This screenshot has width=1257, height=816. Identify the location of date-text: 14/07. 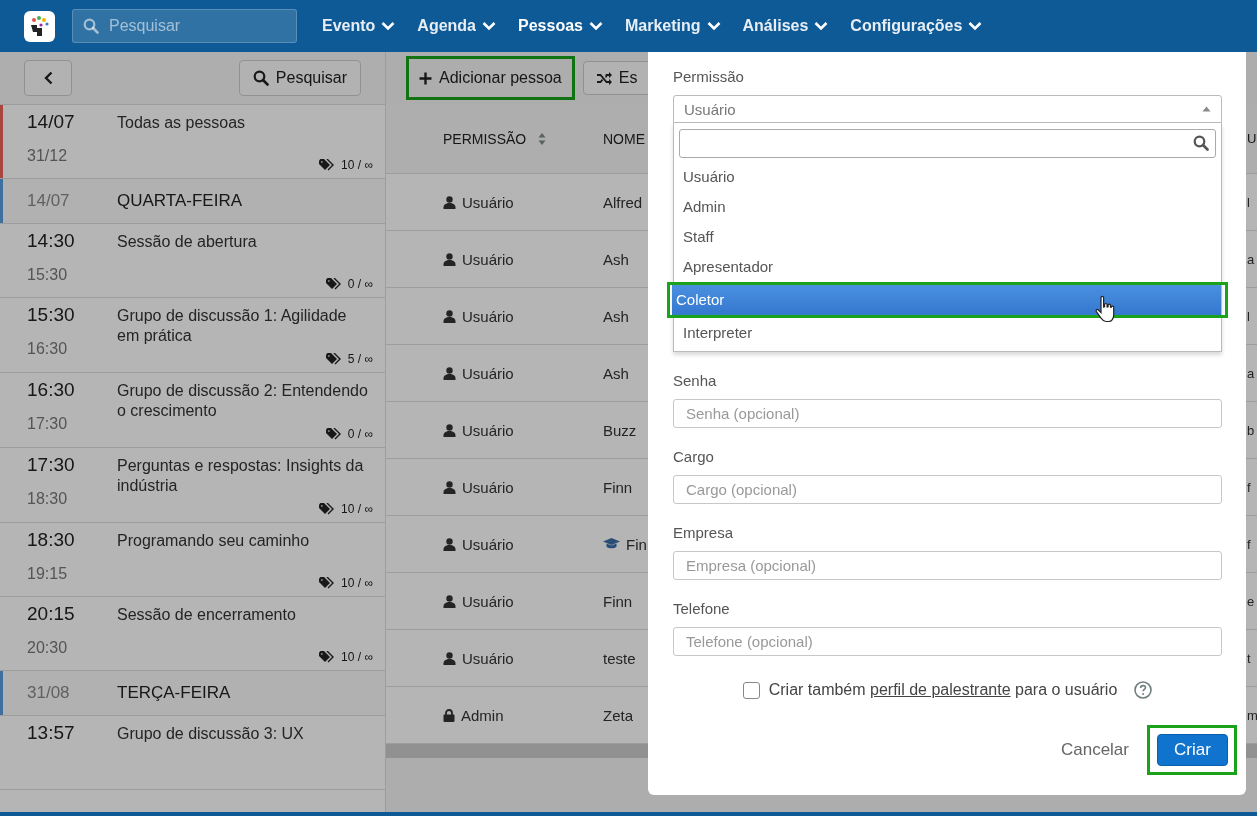
(49, 201).